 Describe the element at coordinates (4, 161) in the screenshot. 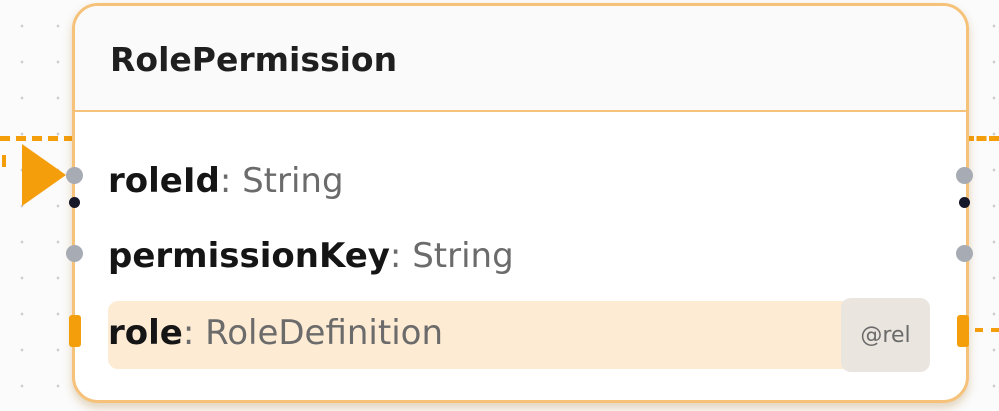

I see `incoming-relation-edge-segment` at that location.